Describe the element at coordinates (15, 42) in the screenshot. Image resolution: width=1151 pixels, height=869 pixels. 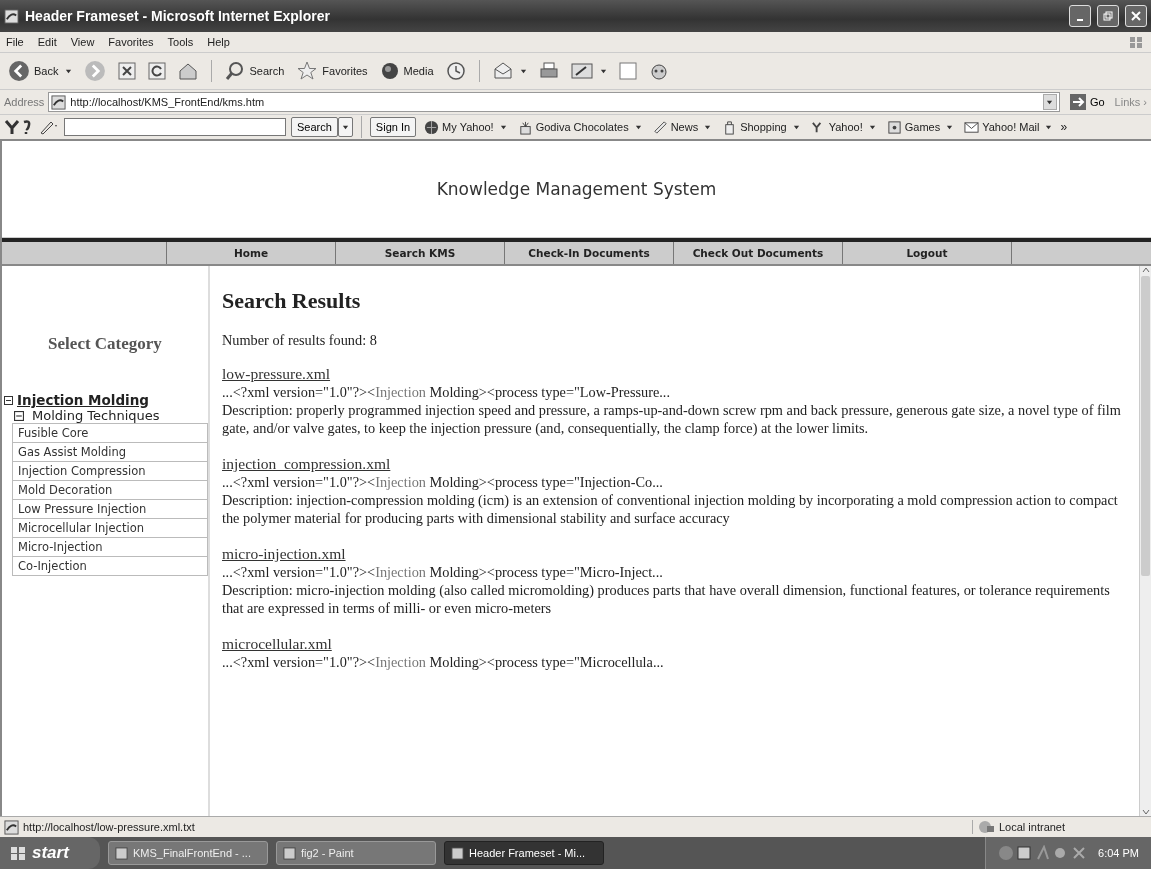
I see `menu-item: File` at that location.